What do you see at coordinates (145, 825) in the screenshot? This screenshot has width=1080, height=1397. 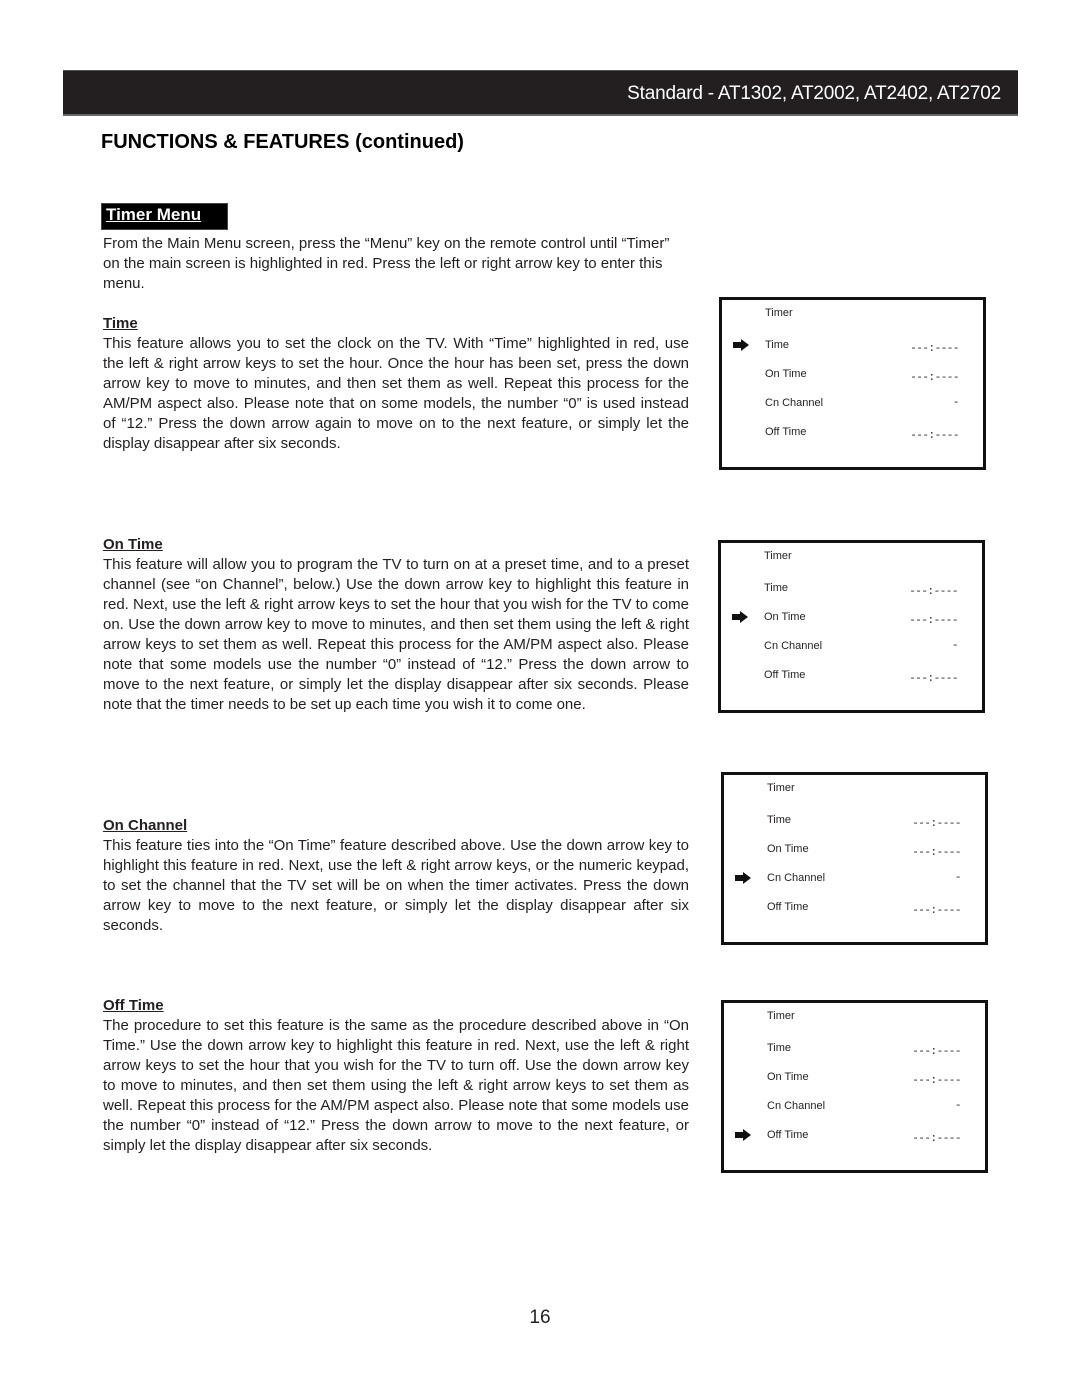 I see `section-heading: On Channel` at bounding box center [145, 825].